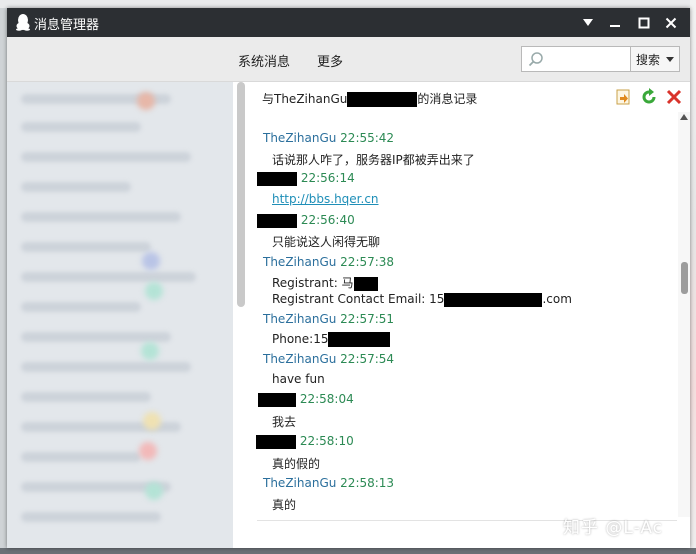 The height and width of the screenshot is (554, 696). What do you see at coordinates (348, 4) in the screenshot?
I see `desktop-background-top` at bounding box center [348, 4].